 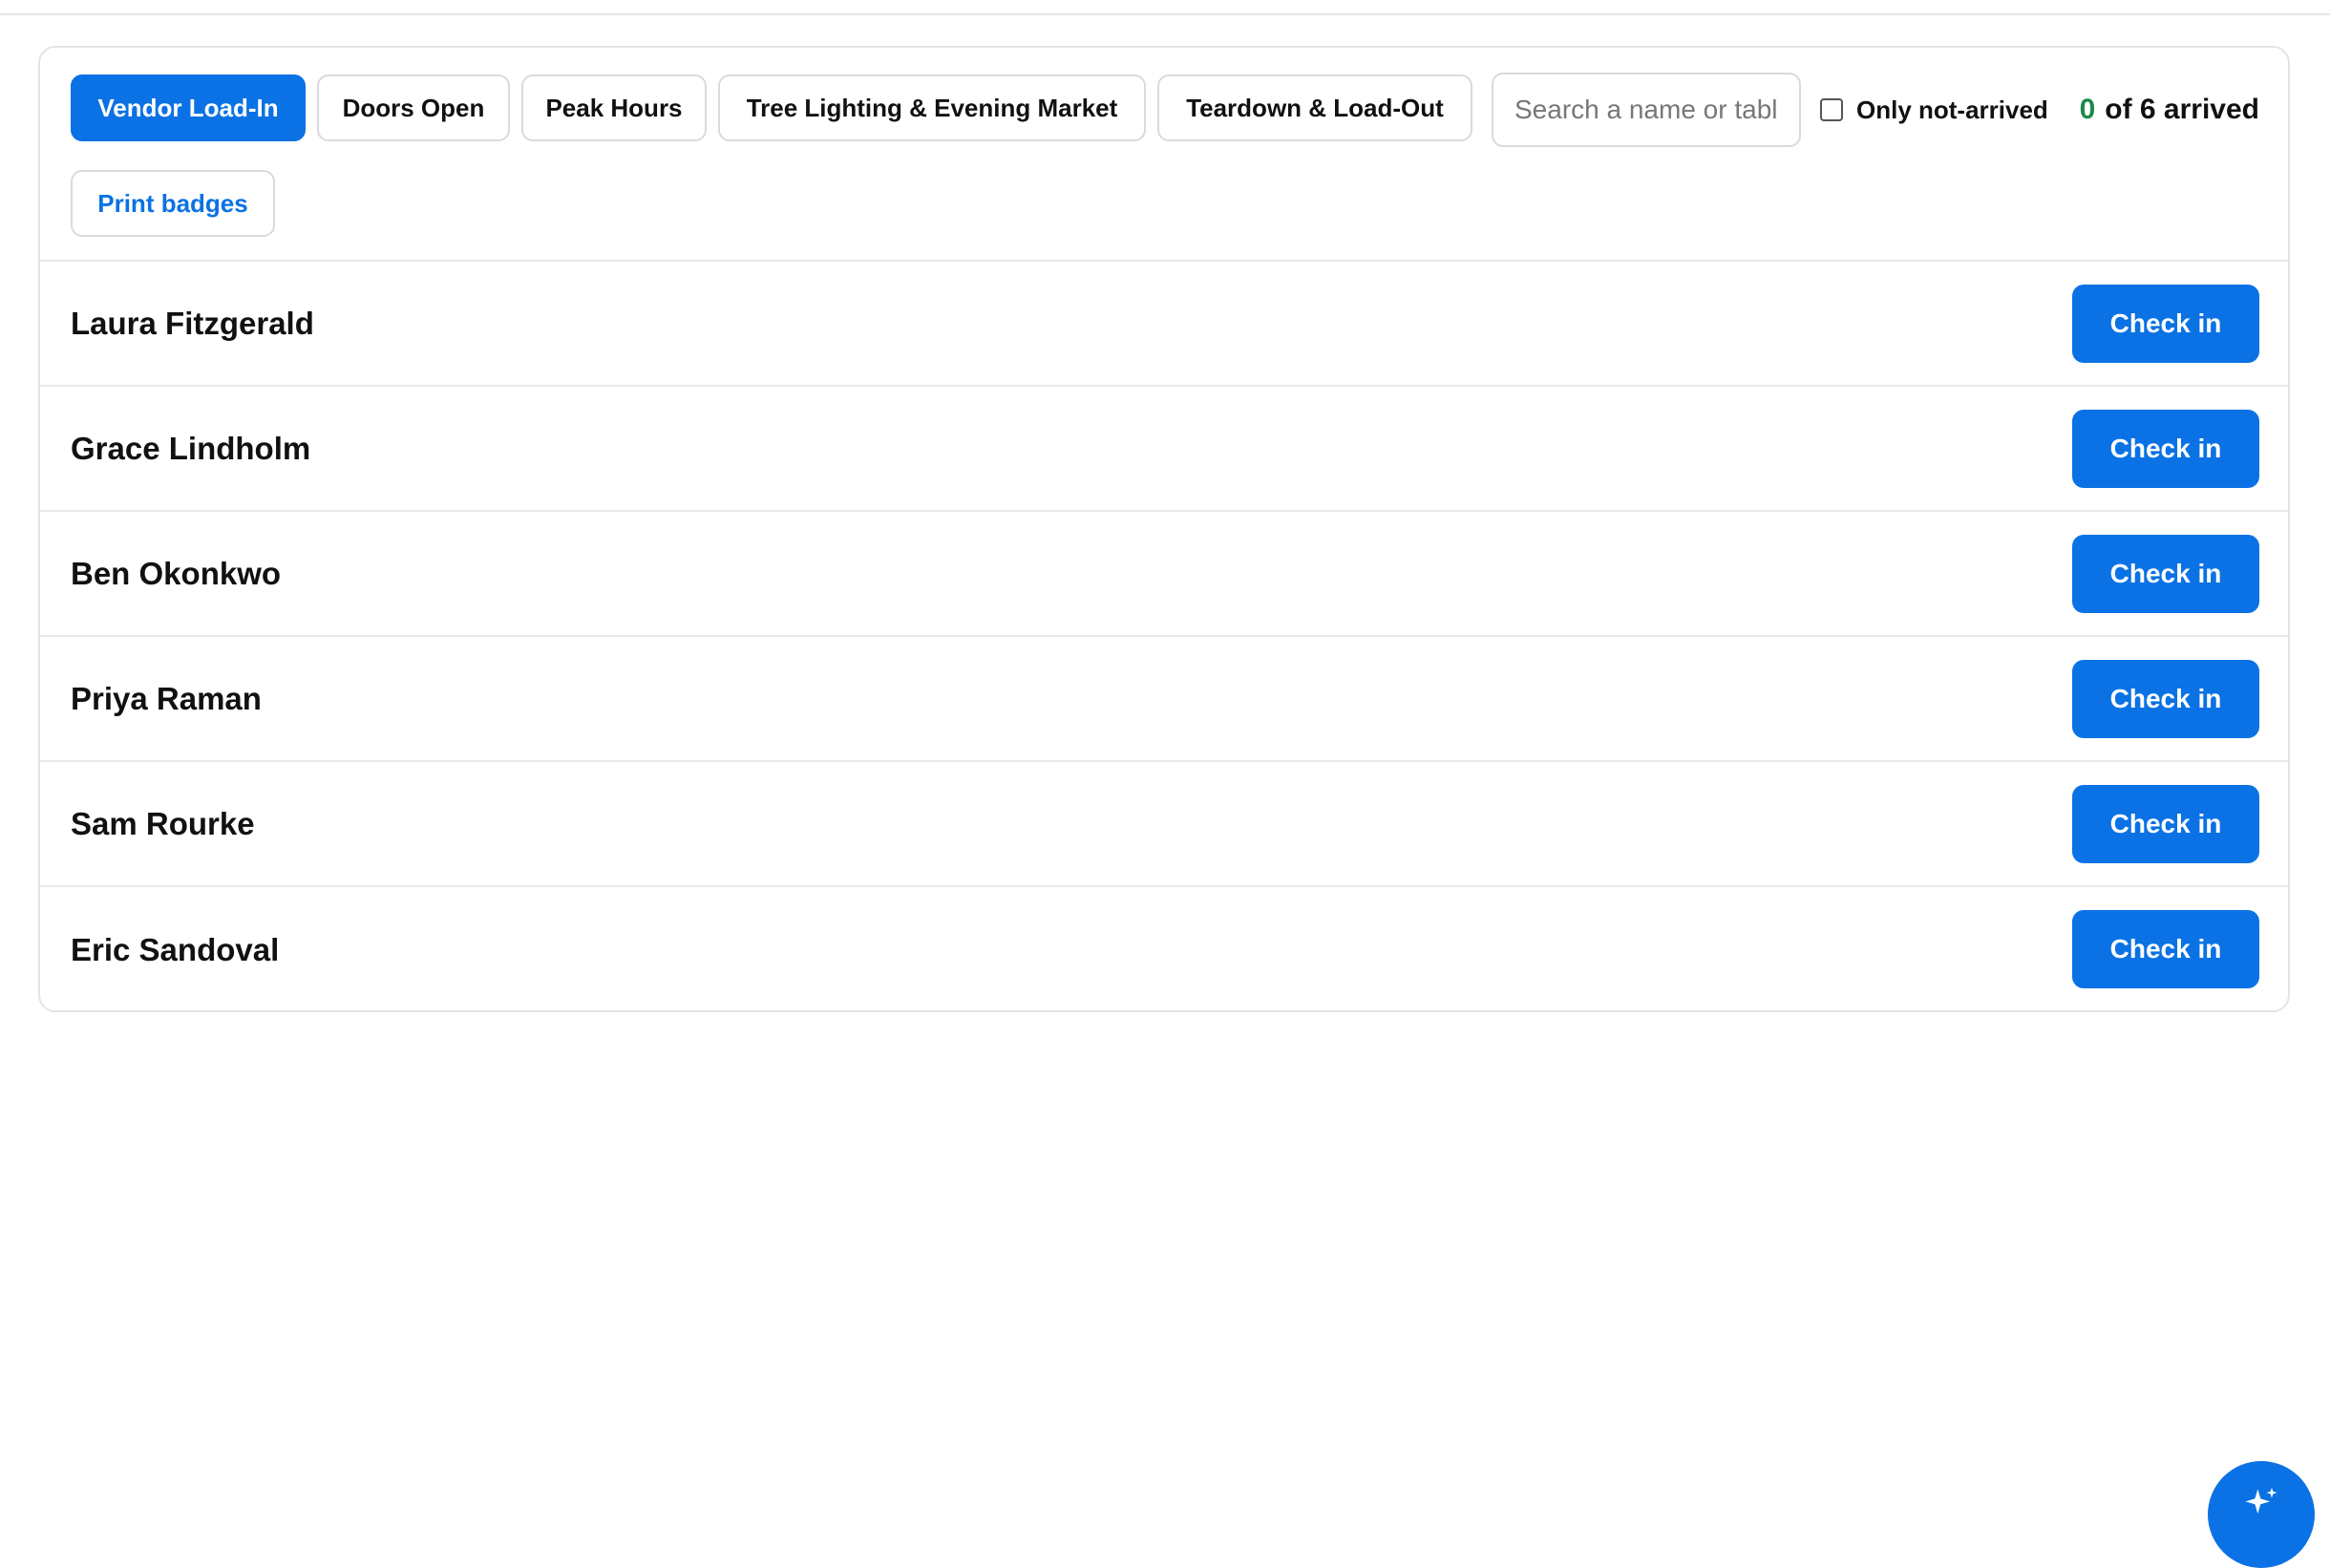 What do you see at coordinates (173, 203) in the screenshot?
I see `print-badges-button: Print badges` at bounding box center [173, 203].